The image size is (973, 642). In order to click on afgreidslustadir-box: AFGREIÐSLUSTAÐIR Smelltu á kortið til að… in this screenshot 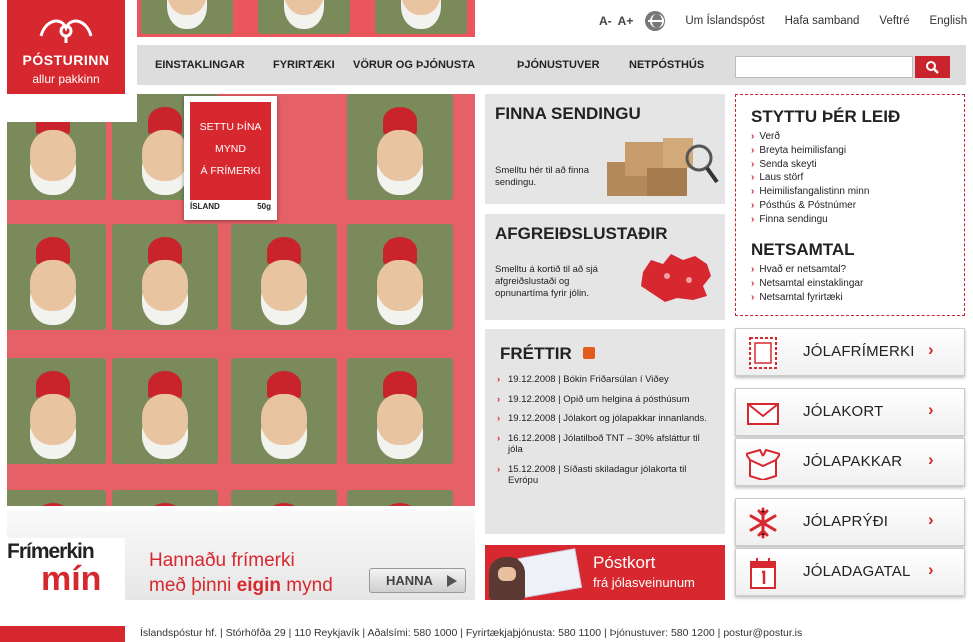, I will do `click(605, 267)`.